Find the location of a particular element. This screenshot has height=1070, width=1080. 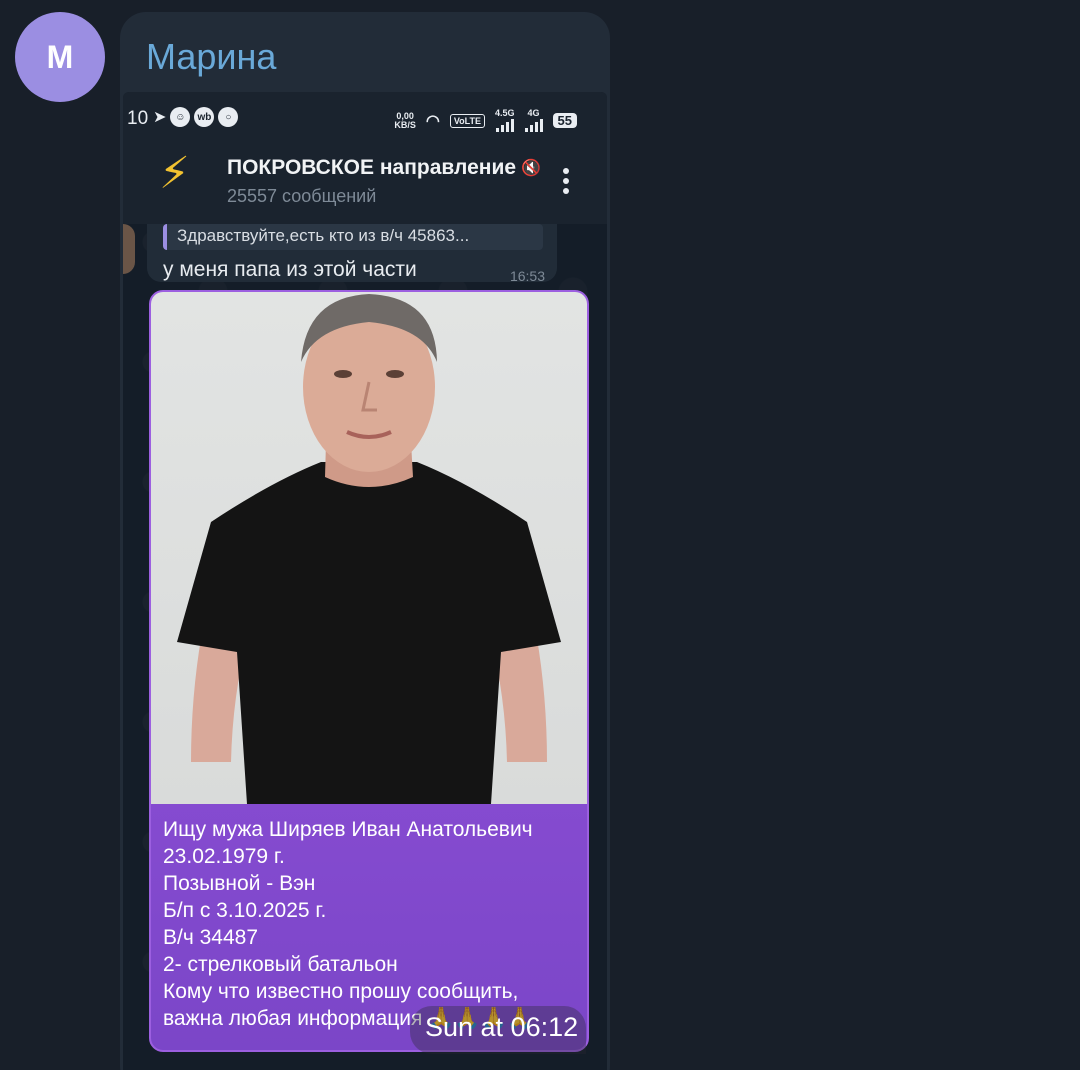

wifi-icon: ◠ is located at coordinates (432, 121).